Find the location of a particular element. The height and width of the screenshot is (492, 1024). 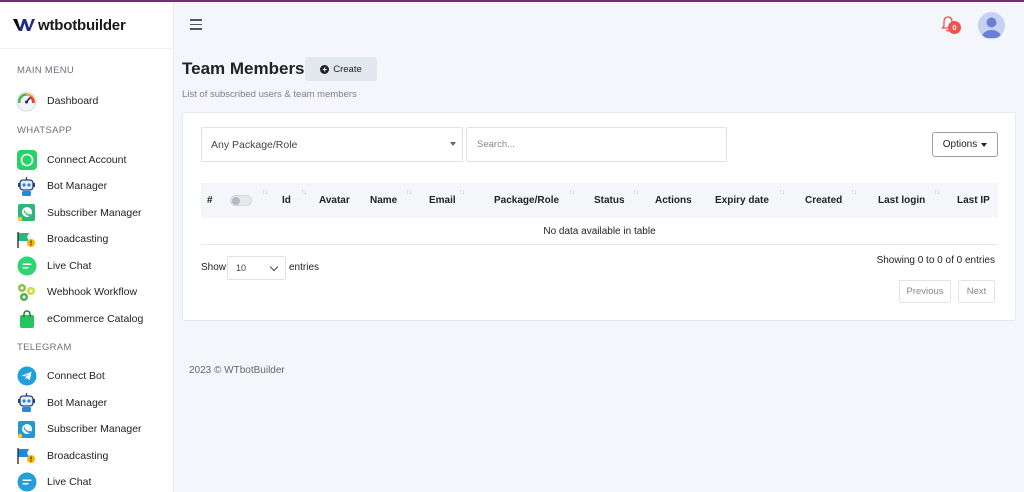

column-header-last-ip: Last IP is located at coordinates (973, 200).